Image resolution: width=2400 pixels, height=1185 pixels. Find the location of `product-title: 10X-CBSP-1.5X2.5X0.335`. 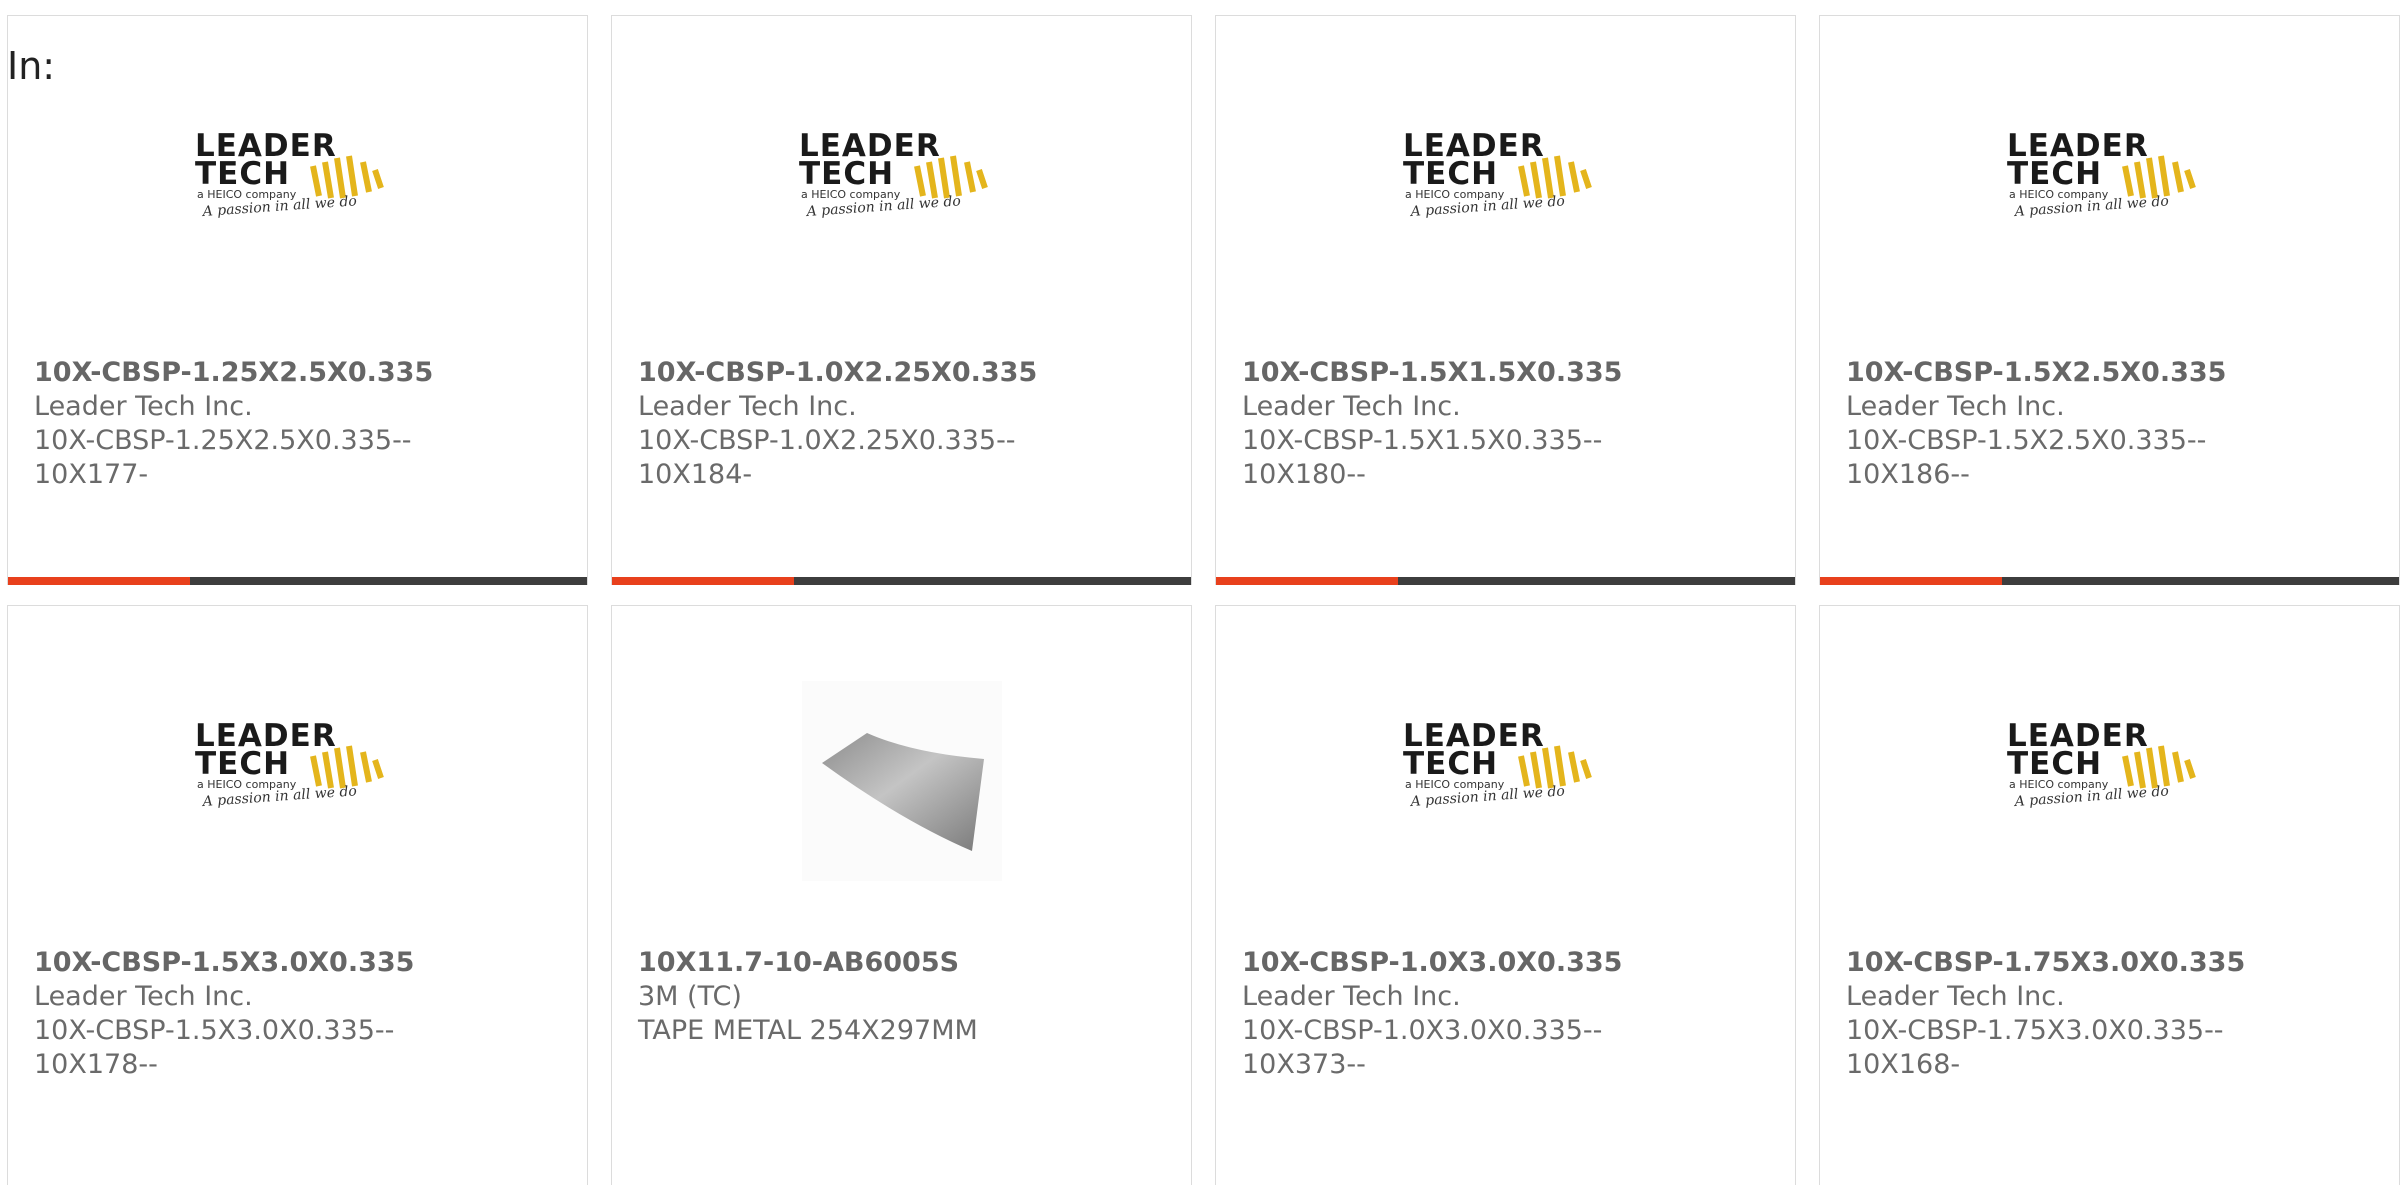

product-title: 10X-CBSP-1.5X2.5X0.335 is located at coordinates (2117, 373).